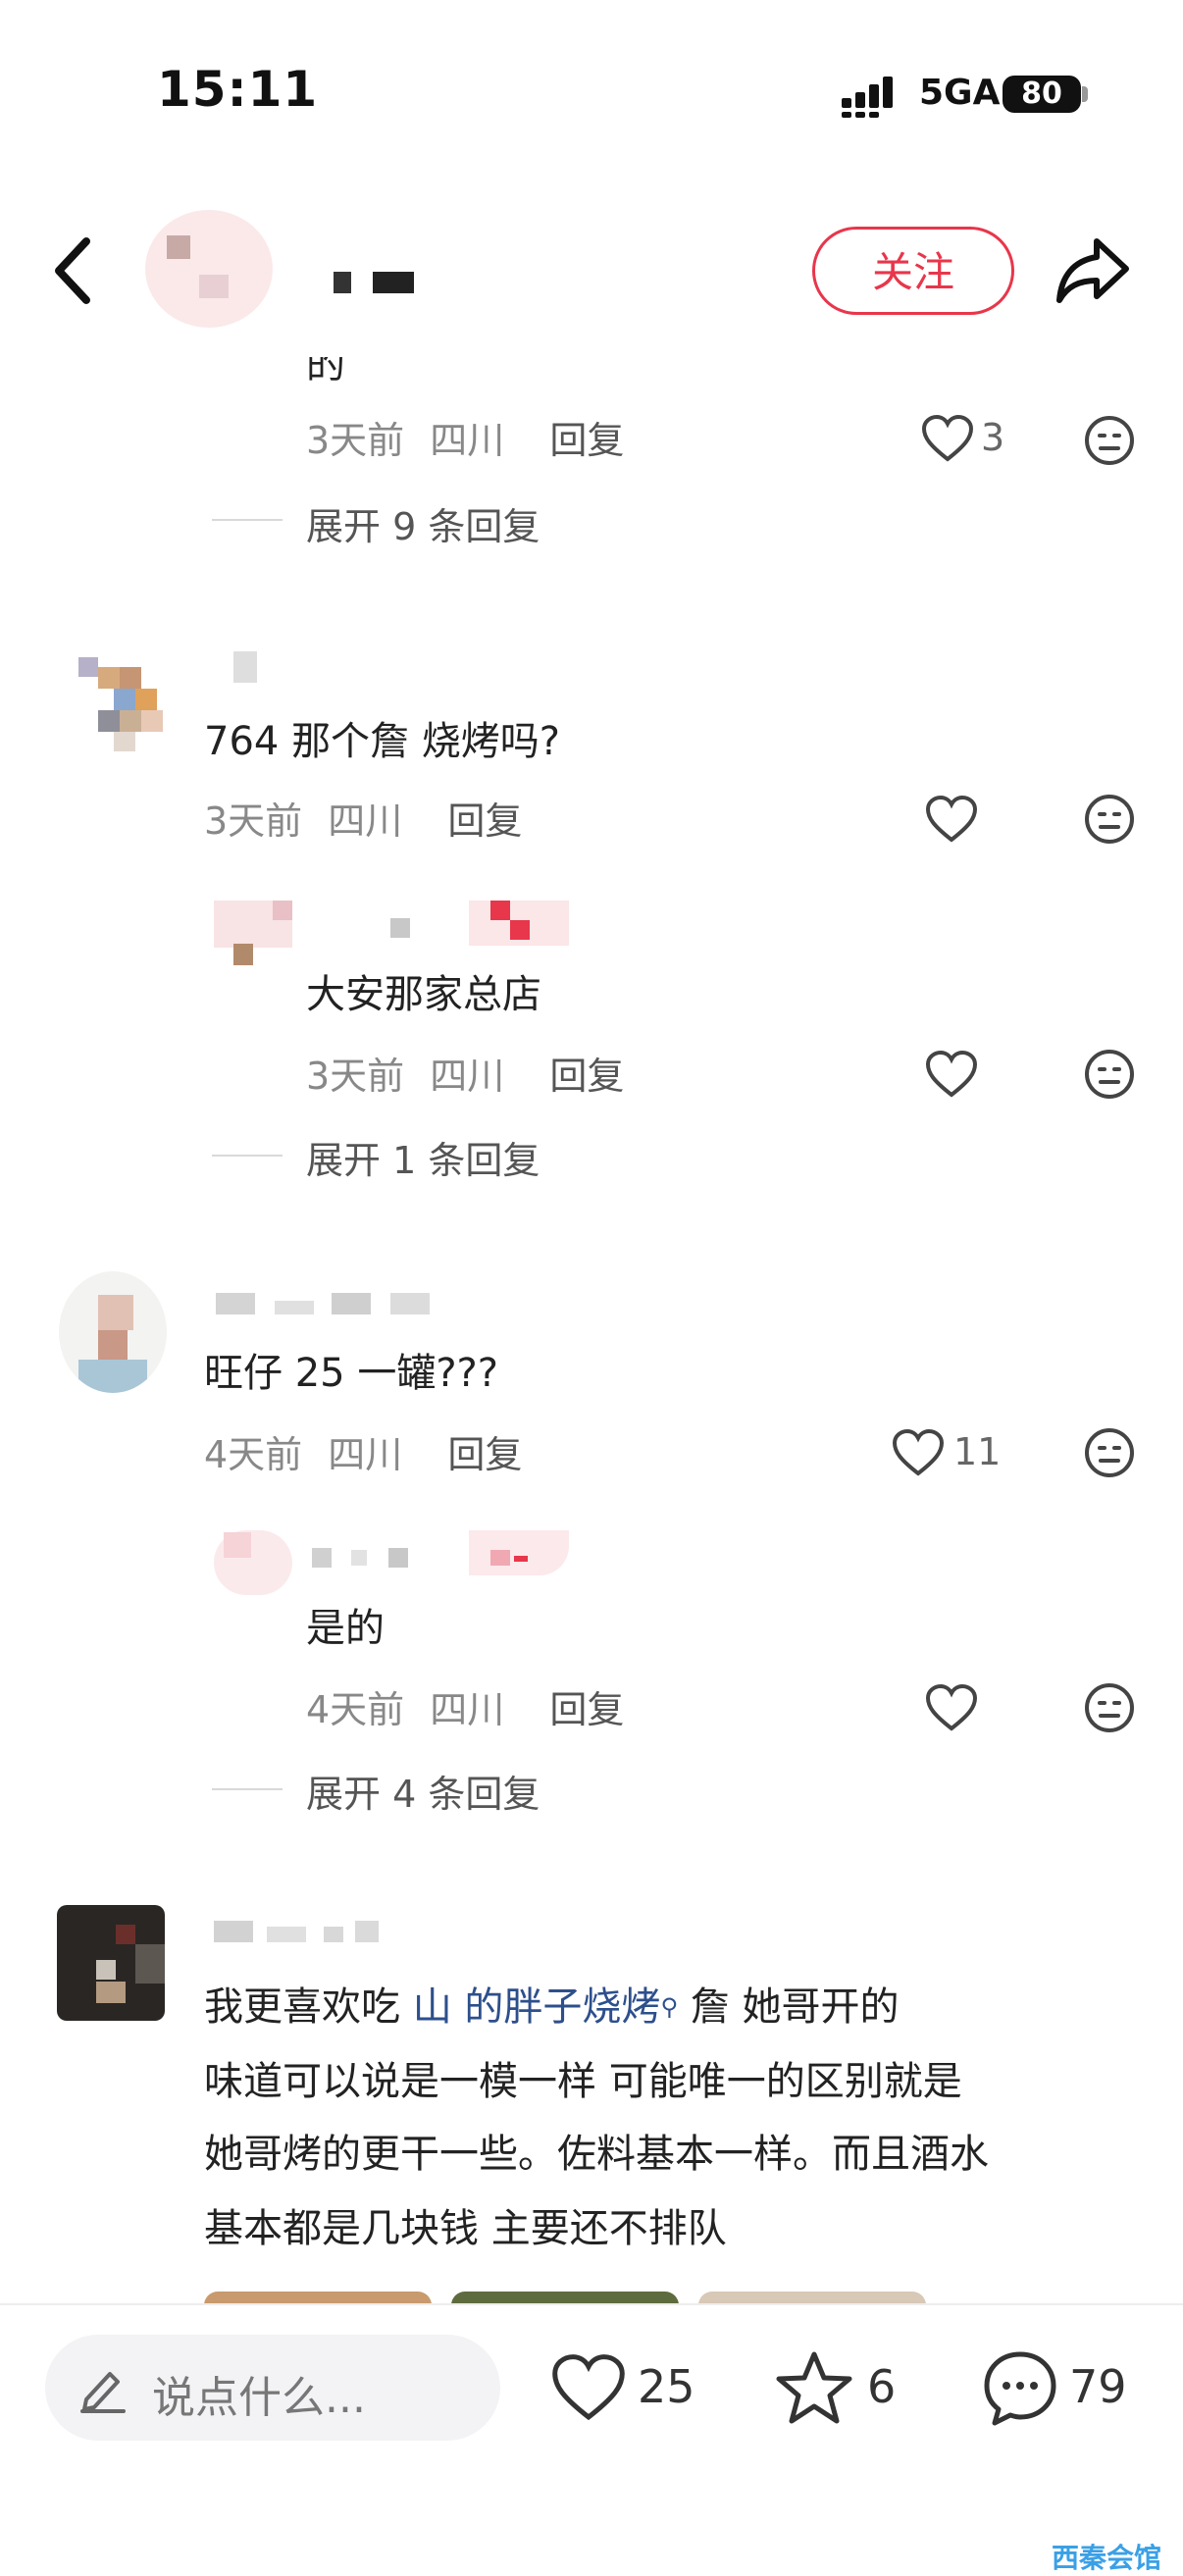 Image resolution: width=1183 pixels, height=2576 pixels. Describe the element at coordinates (346, 1628) in the screenshot. I see `reply-text: 是的` at that location.